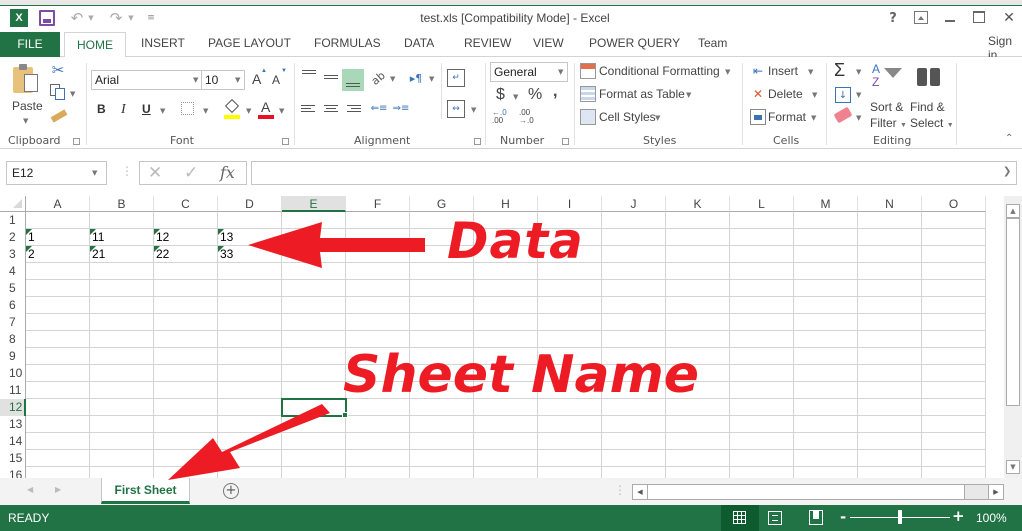  I want to click on cell-j16, so click(634, 472).